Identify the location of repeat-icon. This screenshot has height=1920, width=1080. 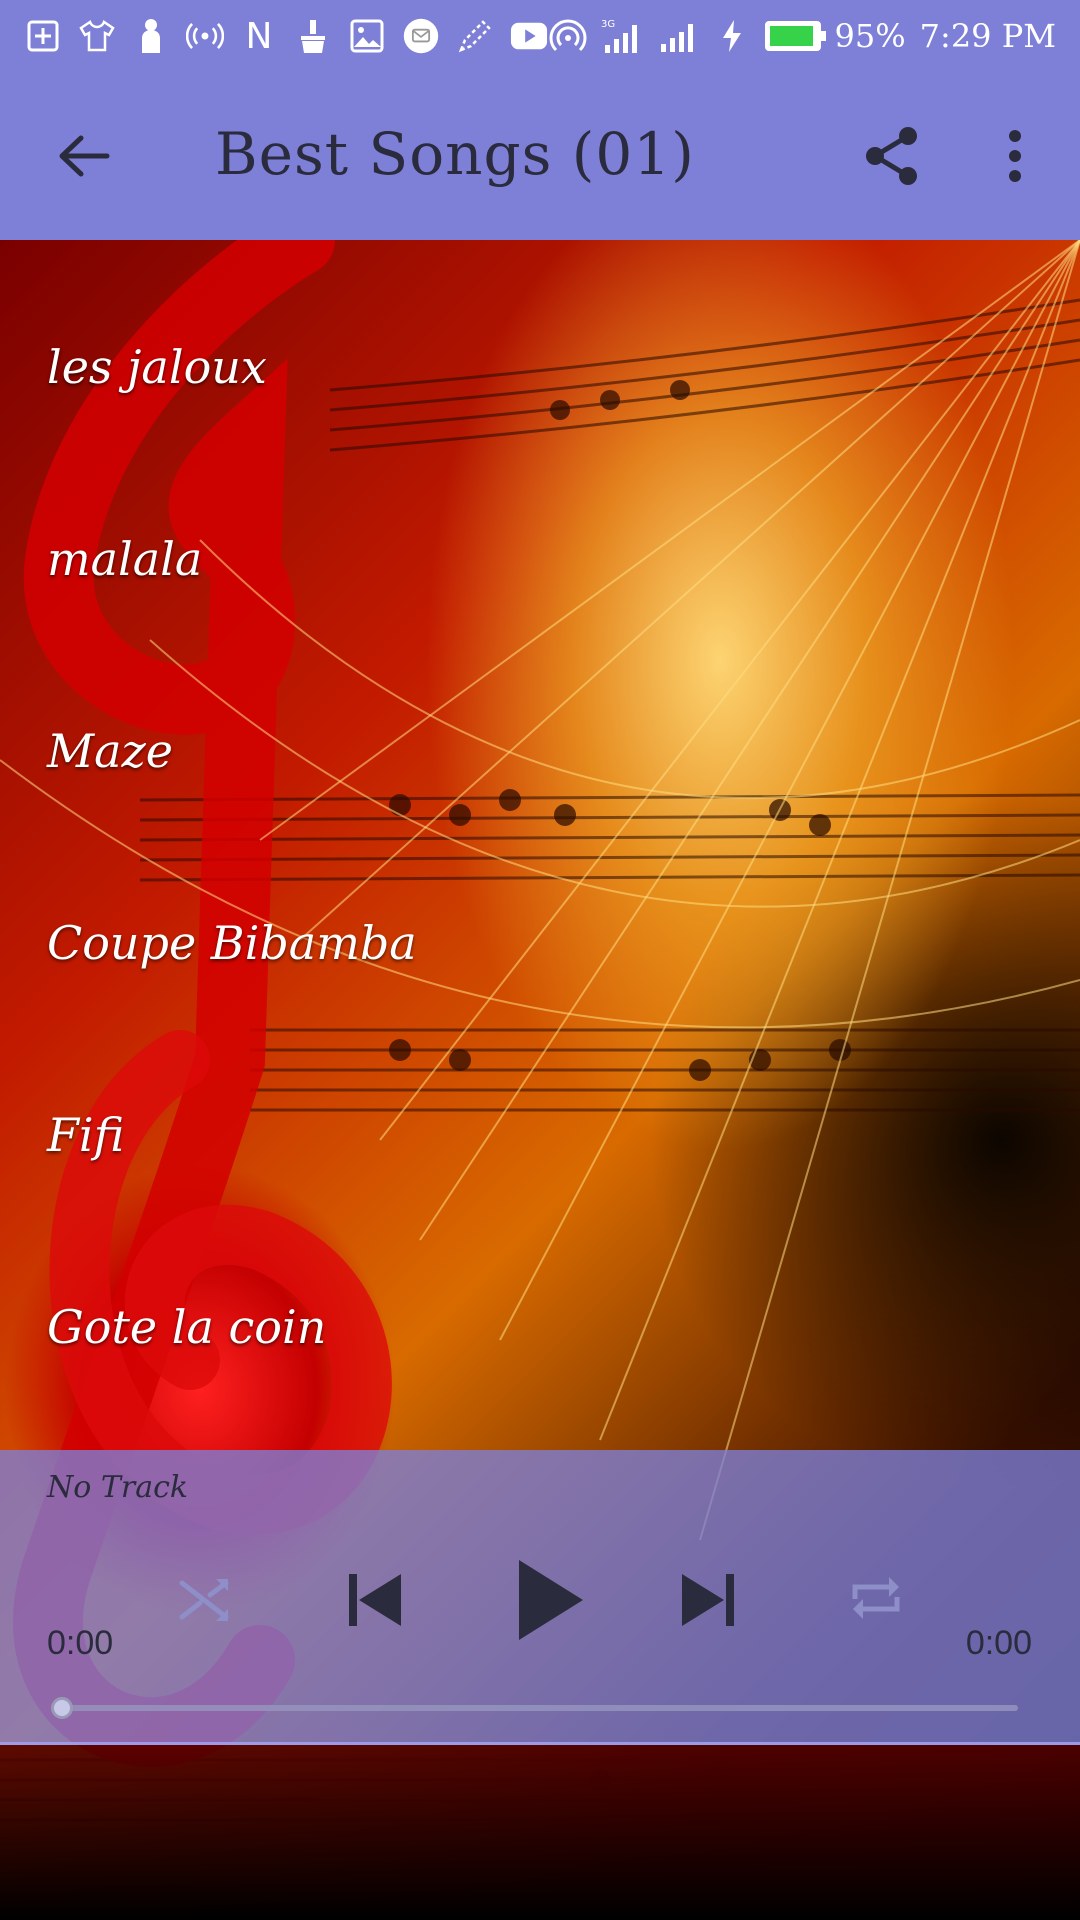
(876, 1598).